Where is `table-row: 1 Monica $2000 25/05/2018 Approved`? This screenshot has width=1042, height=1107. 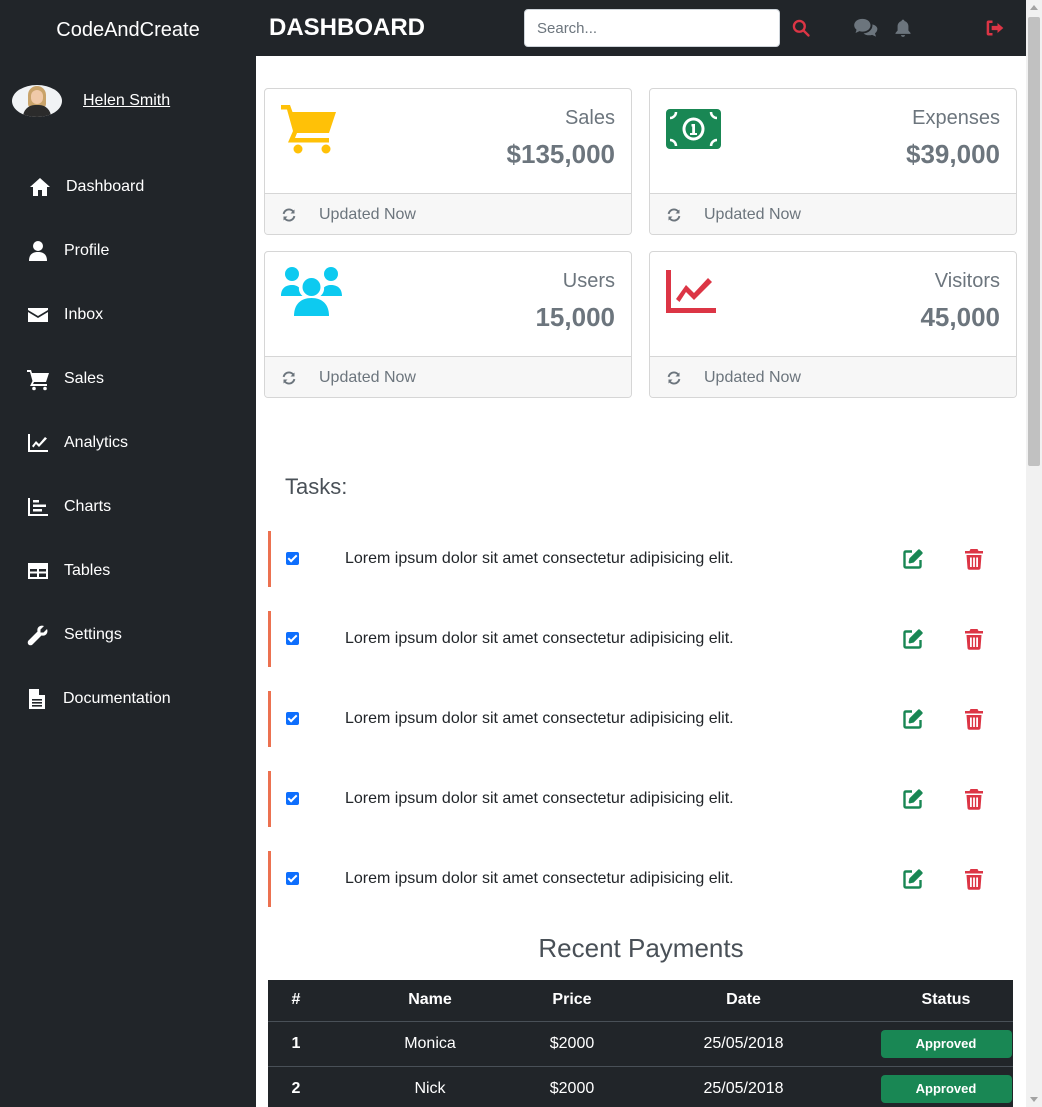
table-row: 1 Monica $2000 25/05/2018 Approved is located at coordinates (640, 1044).